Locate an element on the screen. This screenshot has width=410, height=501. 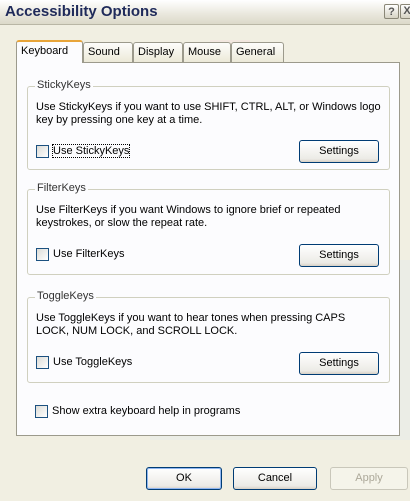
filterkeys-legend: FilterKeys is located at coordinates (61, 188).